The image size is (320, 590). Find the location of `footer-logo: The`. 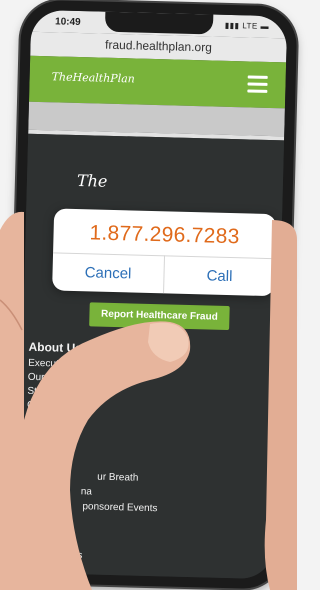

footer-logo: The is located at coordinates (92, 180).